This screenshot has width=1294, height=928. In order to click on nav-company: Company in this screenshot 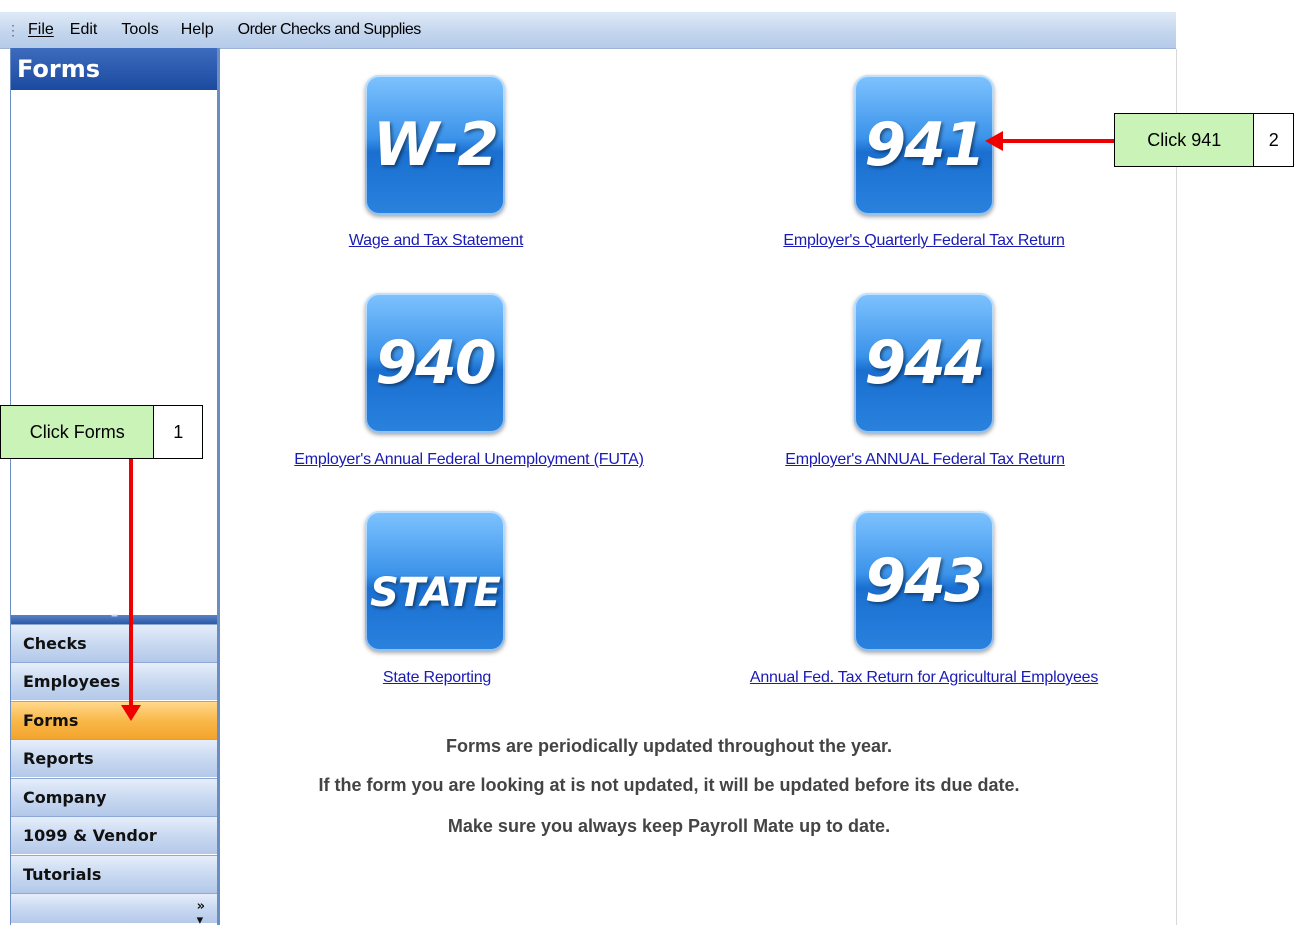, I will do `click(114, 797)`.